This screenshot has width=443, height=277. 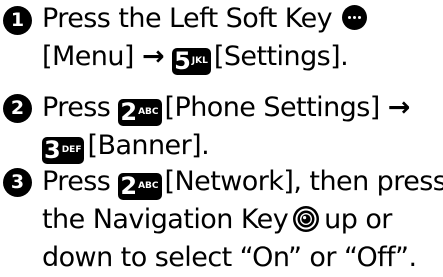 I want to click on step-line-text: [Banner]., so click(x=148, y=145).